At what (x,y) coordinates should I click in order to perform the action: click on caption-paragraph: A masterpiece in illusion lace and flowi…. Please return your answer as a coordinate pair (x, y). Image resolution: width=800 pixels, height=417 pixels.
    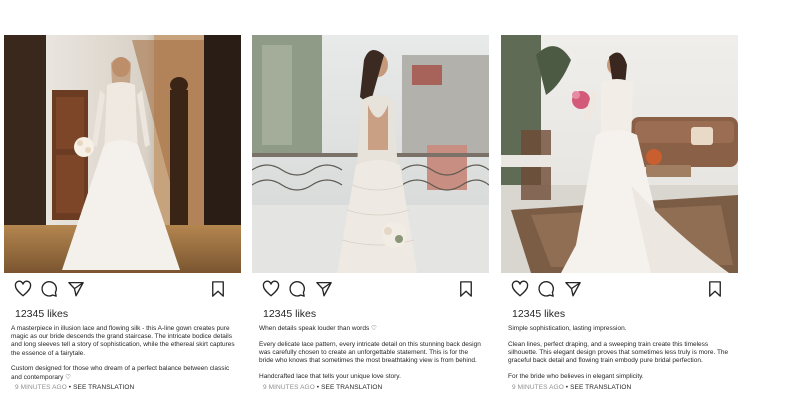
    Looking at the image, I should click on (123, 341).